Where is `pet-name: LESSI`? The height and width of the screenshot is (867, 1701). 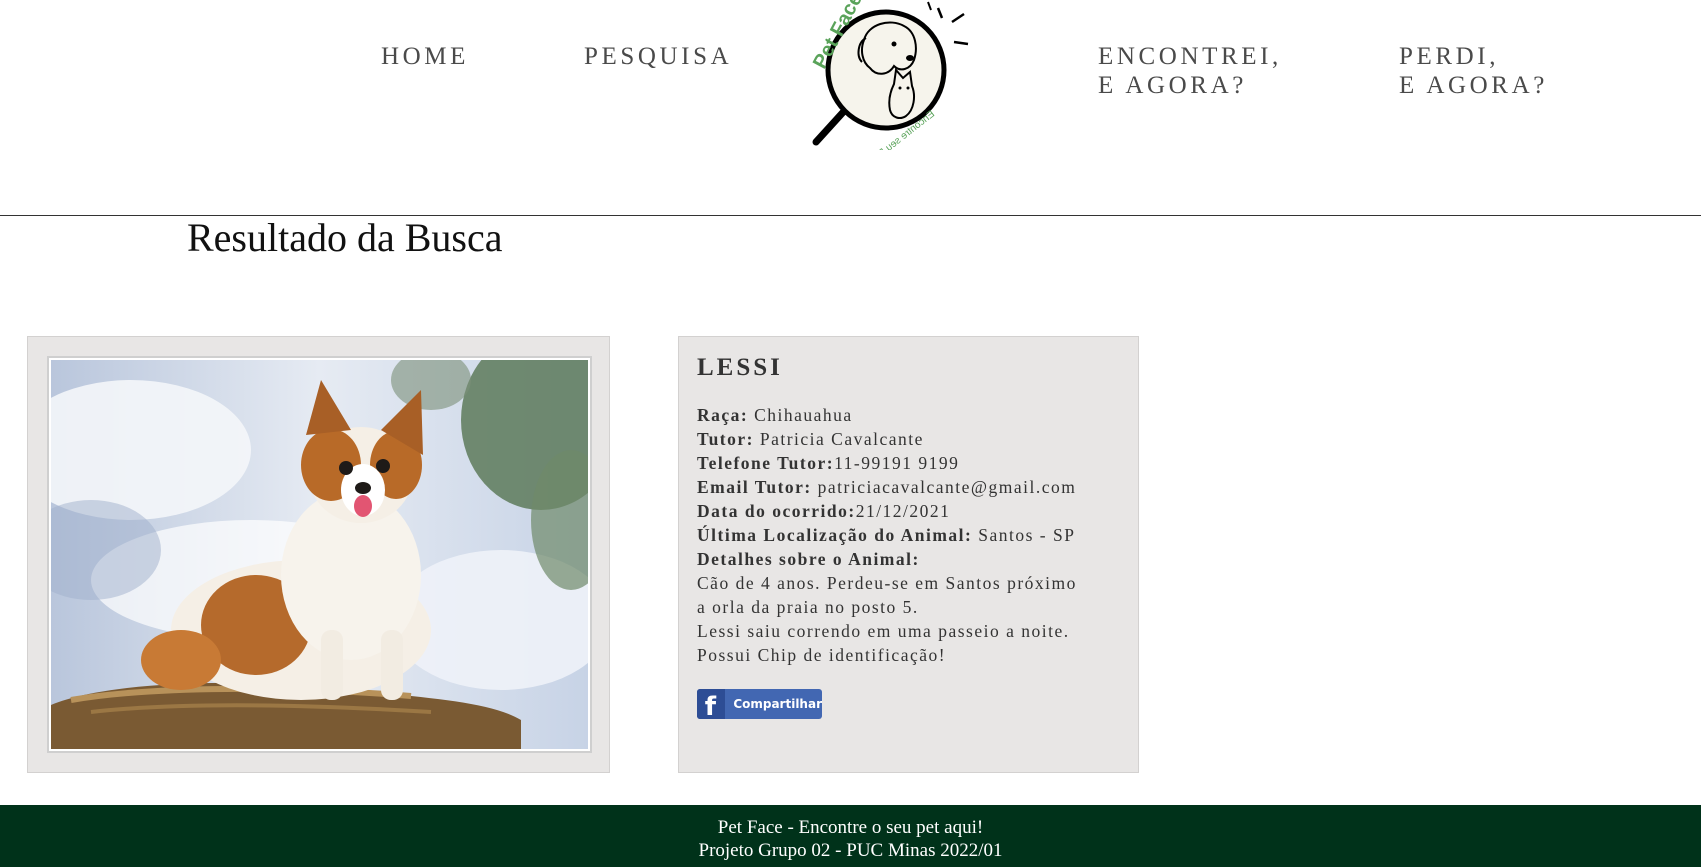 pet-name: LESSI is located at coordinates (740, 367).